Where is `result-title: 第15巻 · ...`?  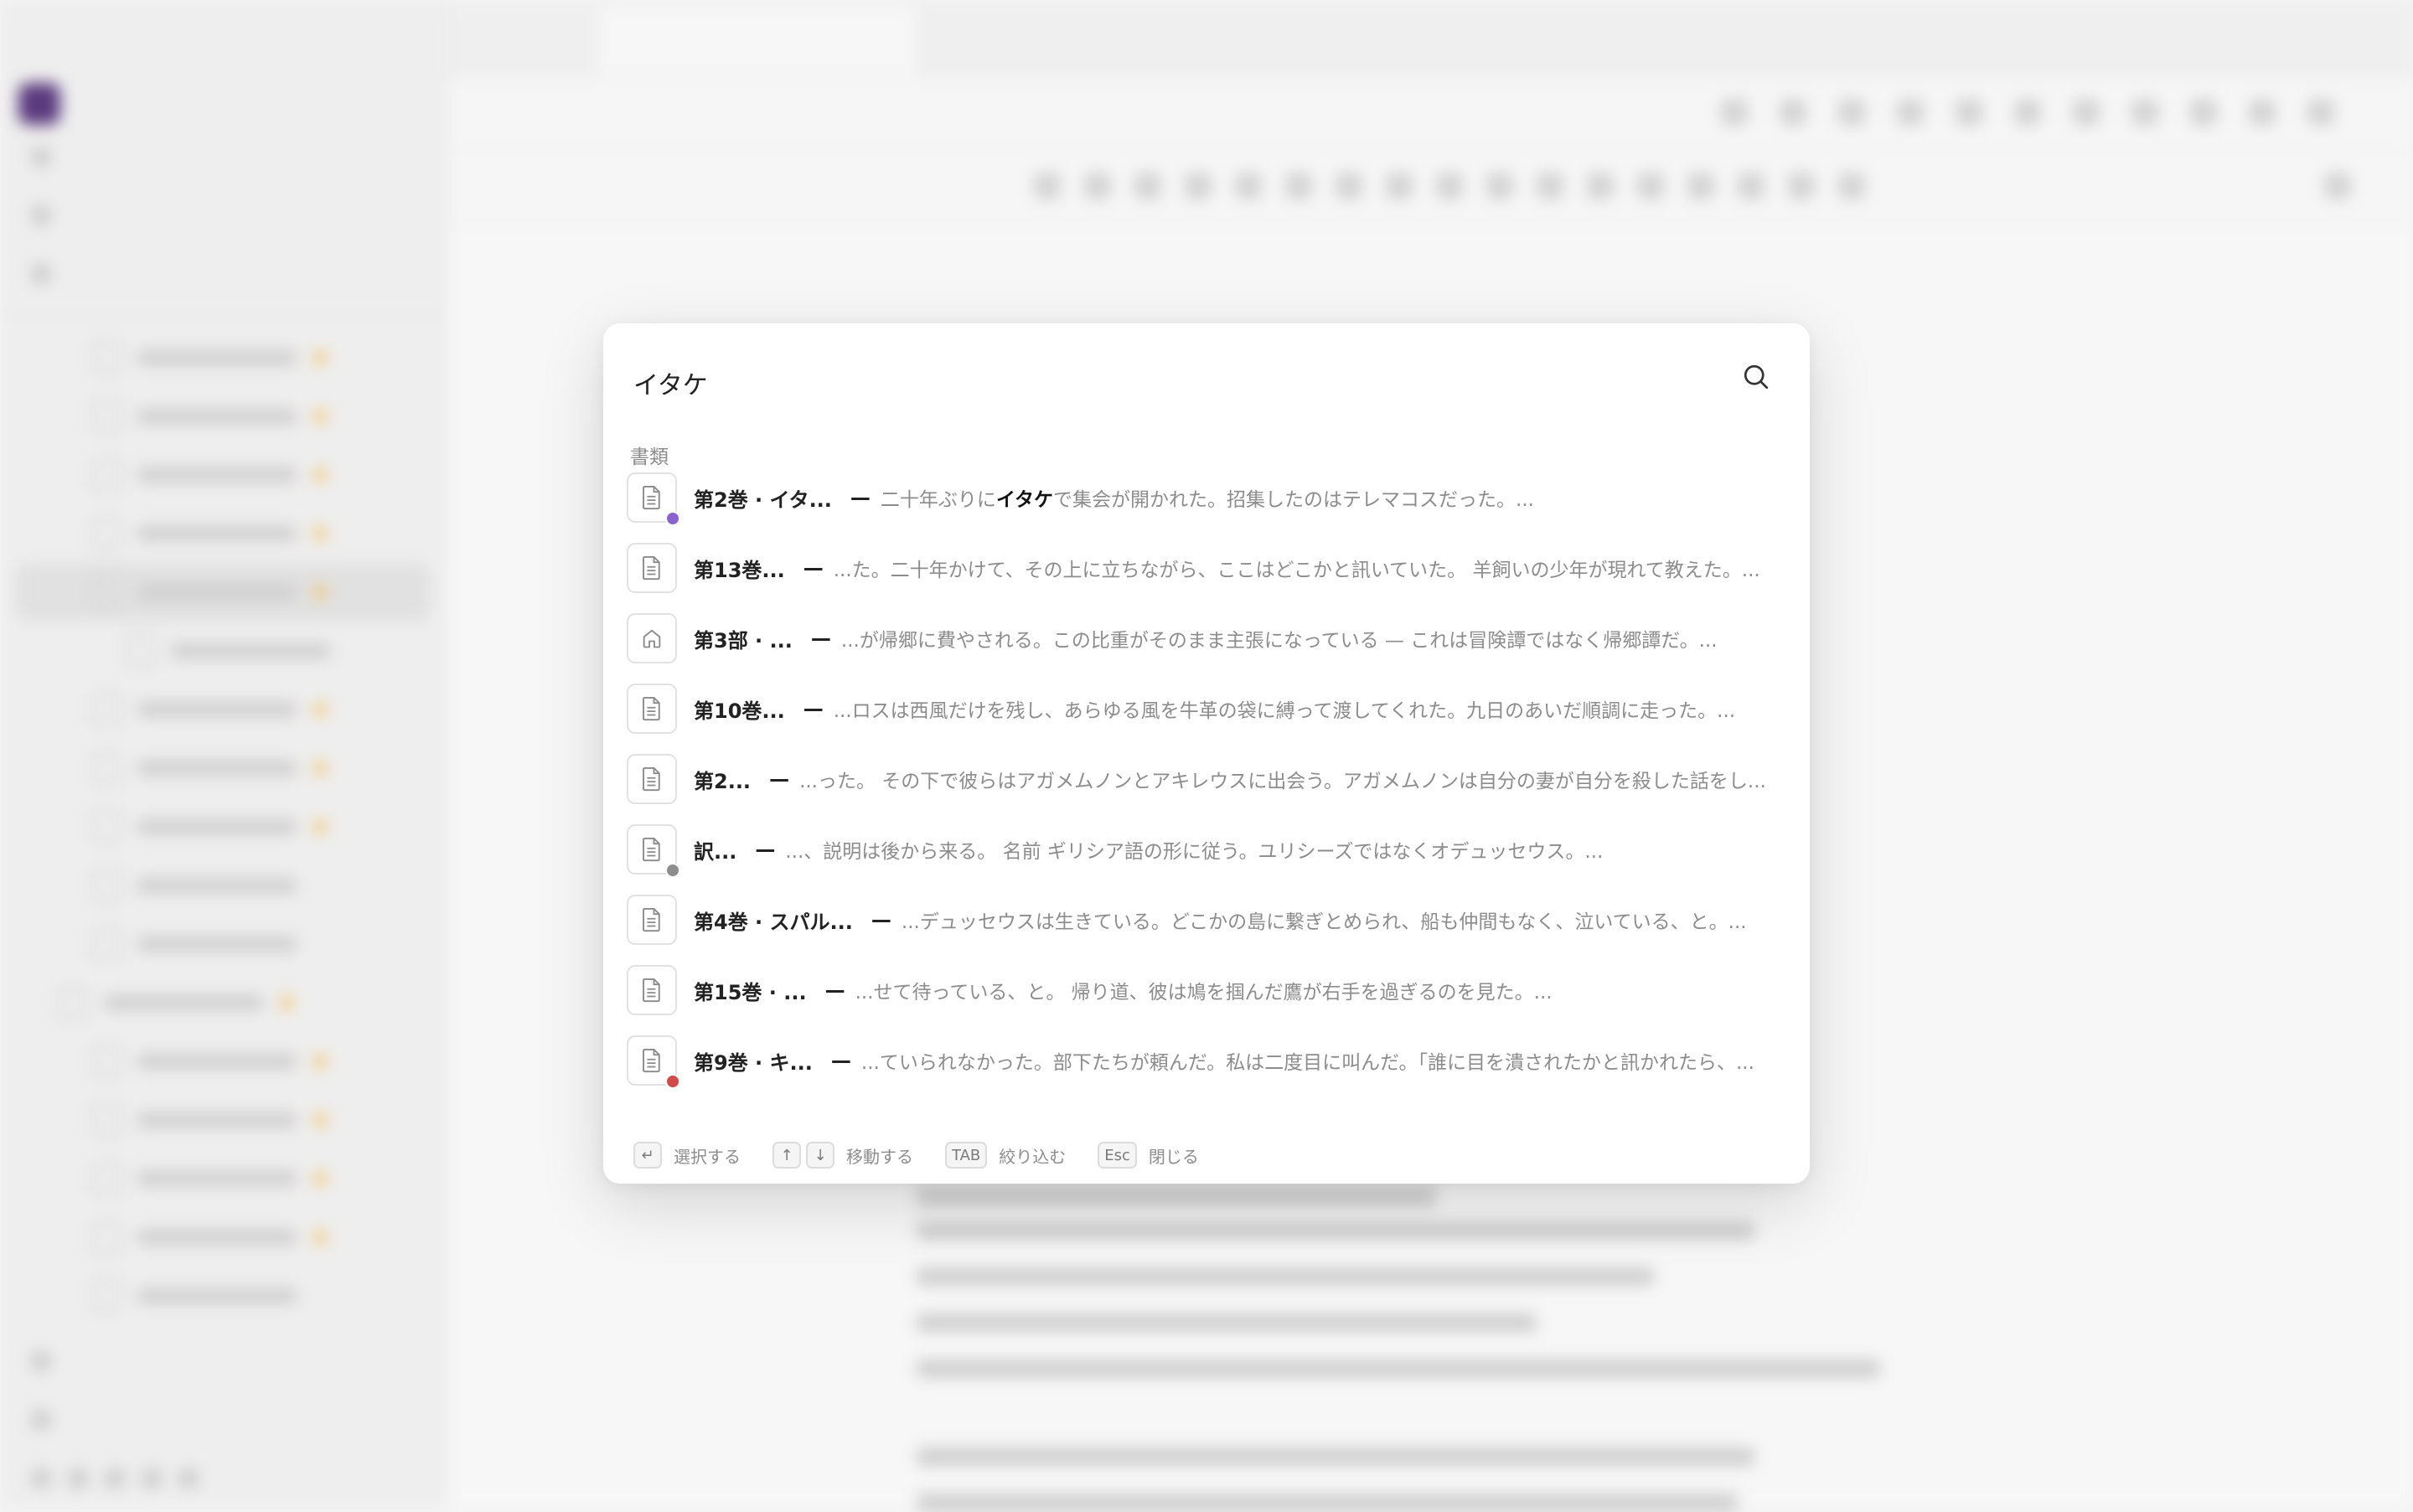 result-title: 第15巻 · ... is located at coordinates (750, 992).